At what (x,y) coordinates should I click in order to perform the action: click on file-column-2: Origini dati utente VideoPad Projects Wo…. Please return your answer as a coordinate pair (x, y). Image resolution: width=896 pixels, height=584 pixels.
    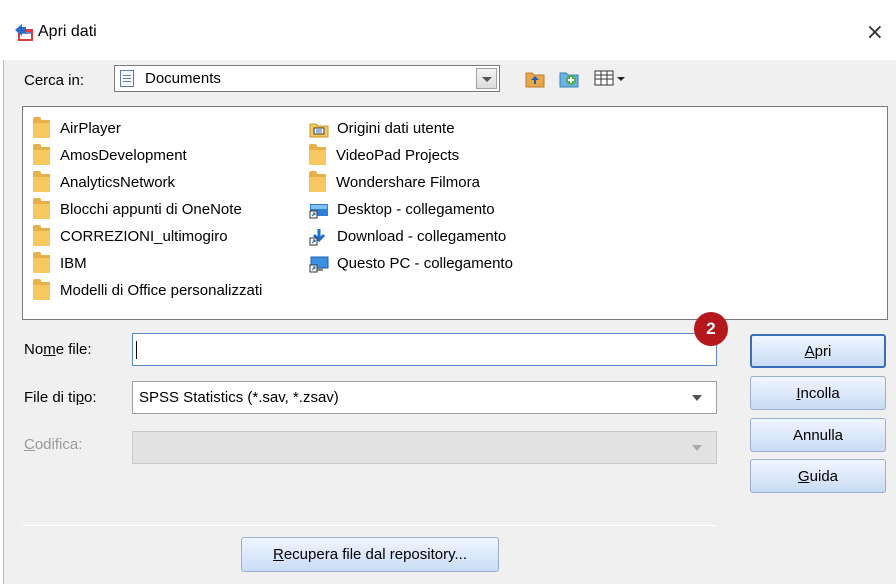
    Looking at the image, I should click on (411, 196).